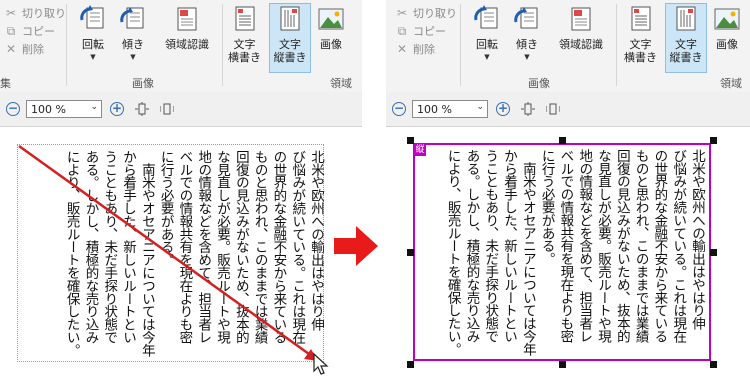  What do you see at coordinates (321, 363) in the screenshot?
I see `mouse-cursor-icon` at bounding box center [321, 363].